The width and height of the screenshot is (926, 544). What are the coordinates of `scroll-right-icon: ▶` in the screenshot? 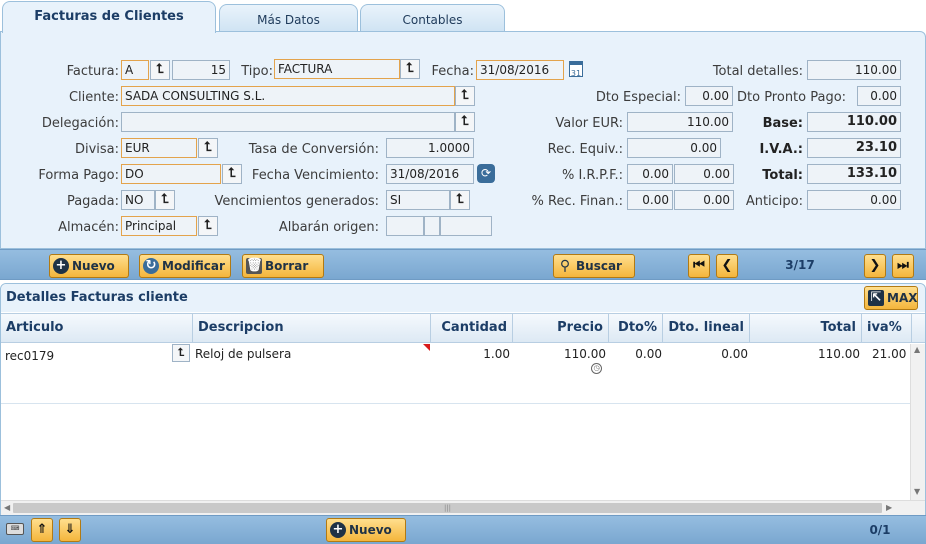 It's located at (889, 507).